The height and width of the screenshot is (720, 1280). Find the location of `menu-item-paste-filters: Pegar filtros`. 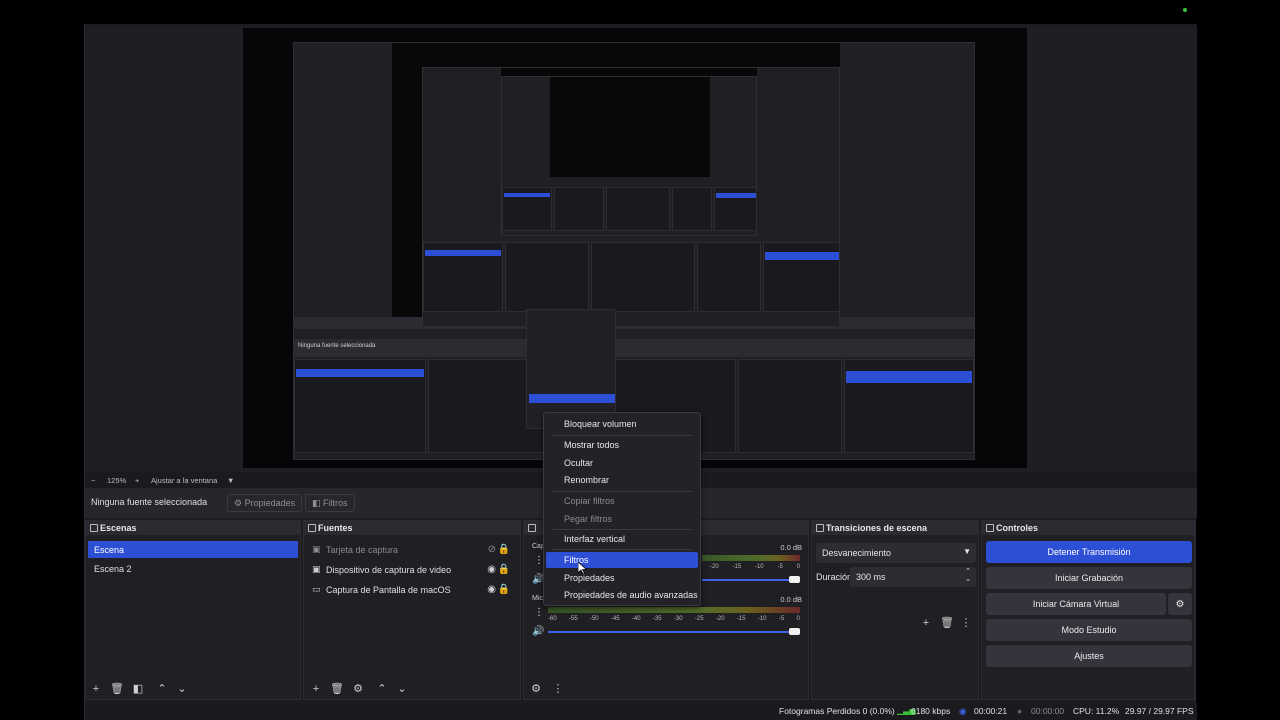

menu-item-paste-filters: Pegar filtros is located at coordinates (622, 519).